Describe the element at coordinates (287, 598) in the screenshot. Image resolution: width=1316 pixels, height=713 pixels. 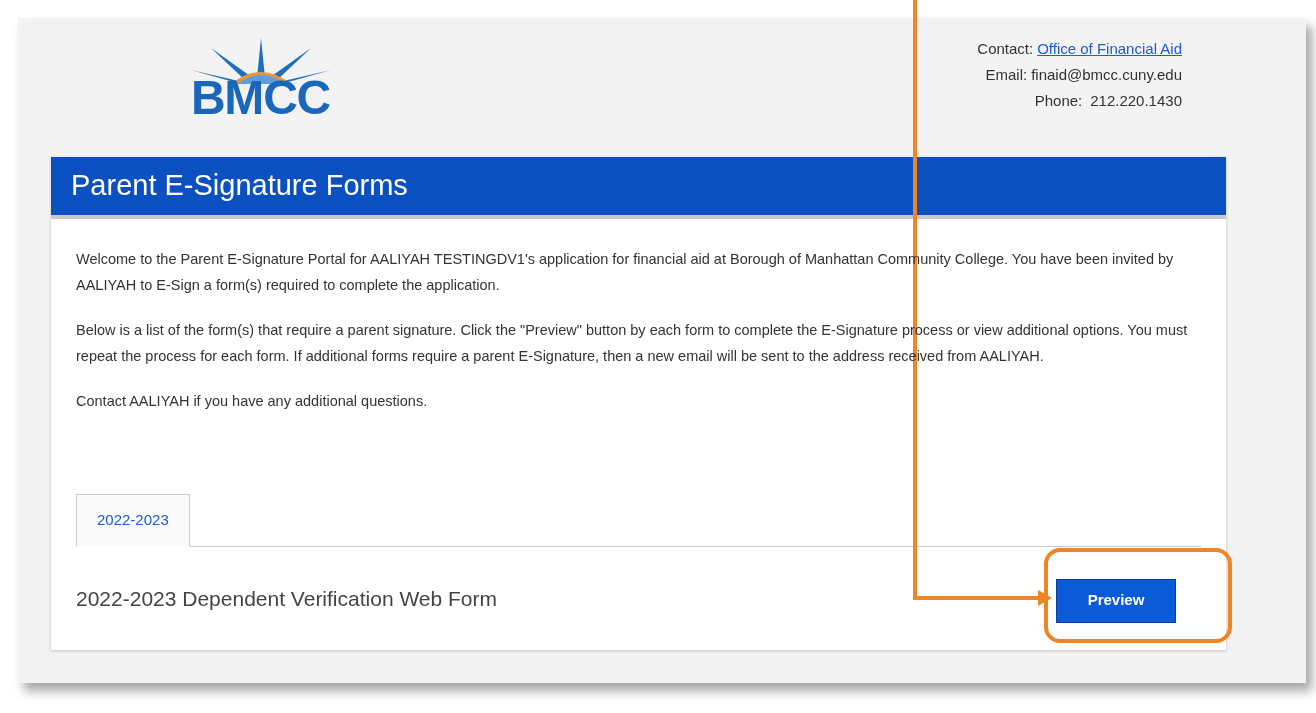
I see `form-title: 2022-2023 Dependent Verification Web Form` at that location.